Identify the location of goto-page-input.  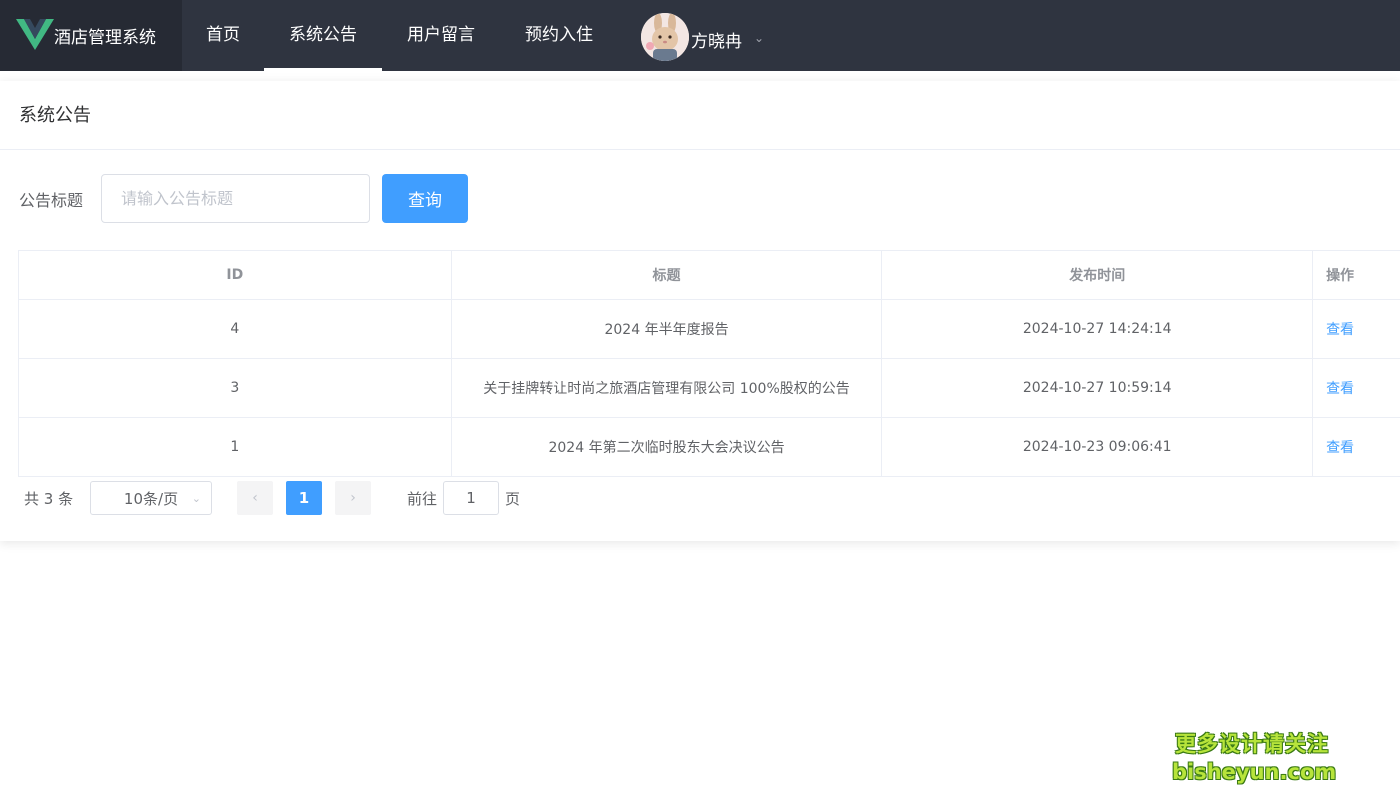
(471, 498).